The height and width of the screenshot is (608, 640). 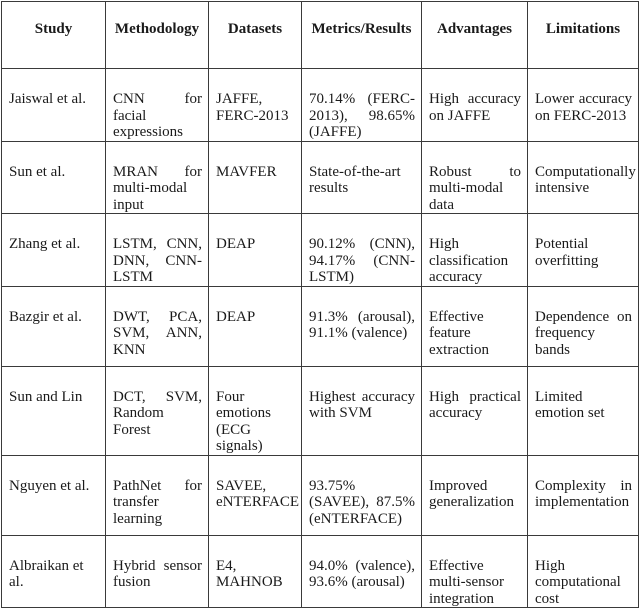 What do you see at coordinates (157, 250) in the screenshot?
I see `cell-methodology: LSTM, CNN, DNN, CNN-LSTM` at bounding box center [157, 250].